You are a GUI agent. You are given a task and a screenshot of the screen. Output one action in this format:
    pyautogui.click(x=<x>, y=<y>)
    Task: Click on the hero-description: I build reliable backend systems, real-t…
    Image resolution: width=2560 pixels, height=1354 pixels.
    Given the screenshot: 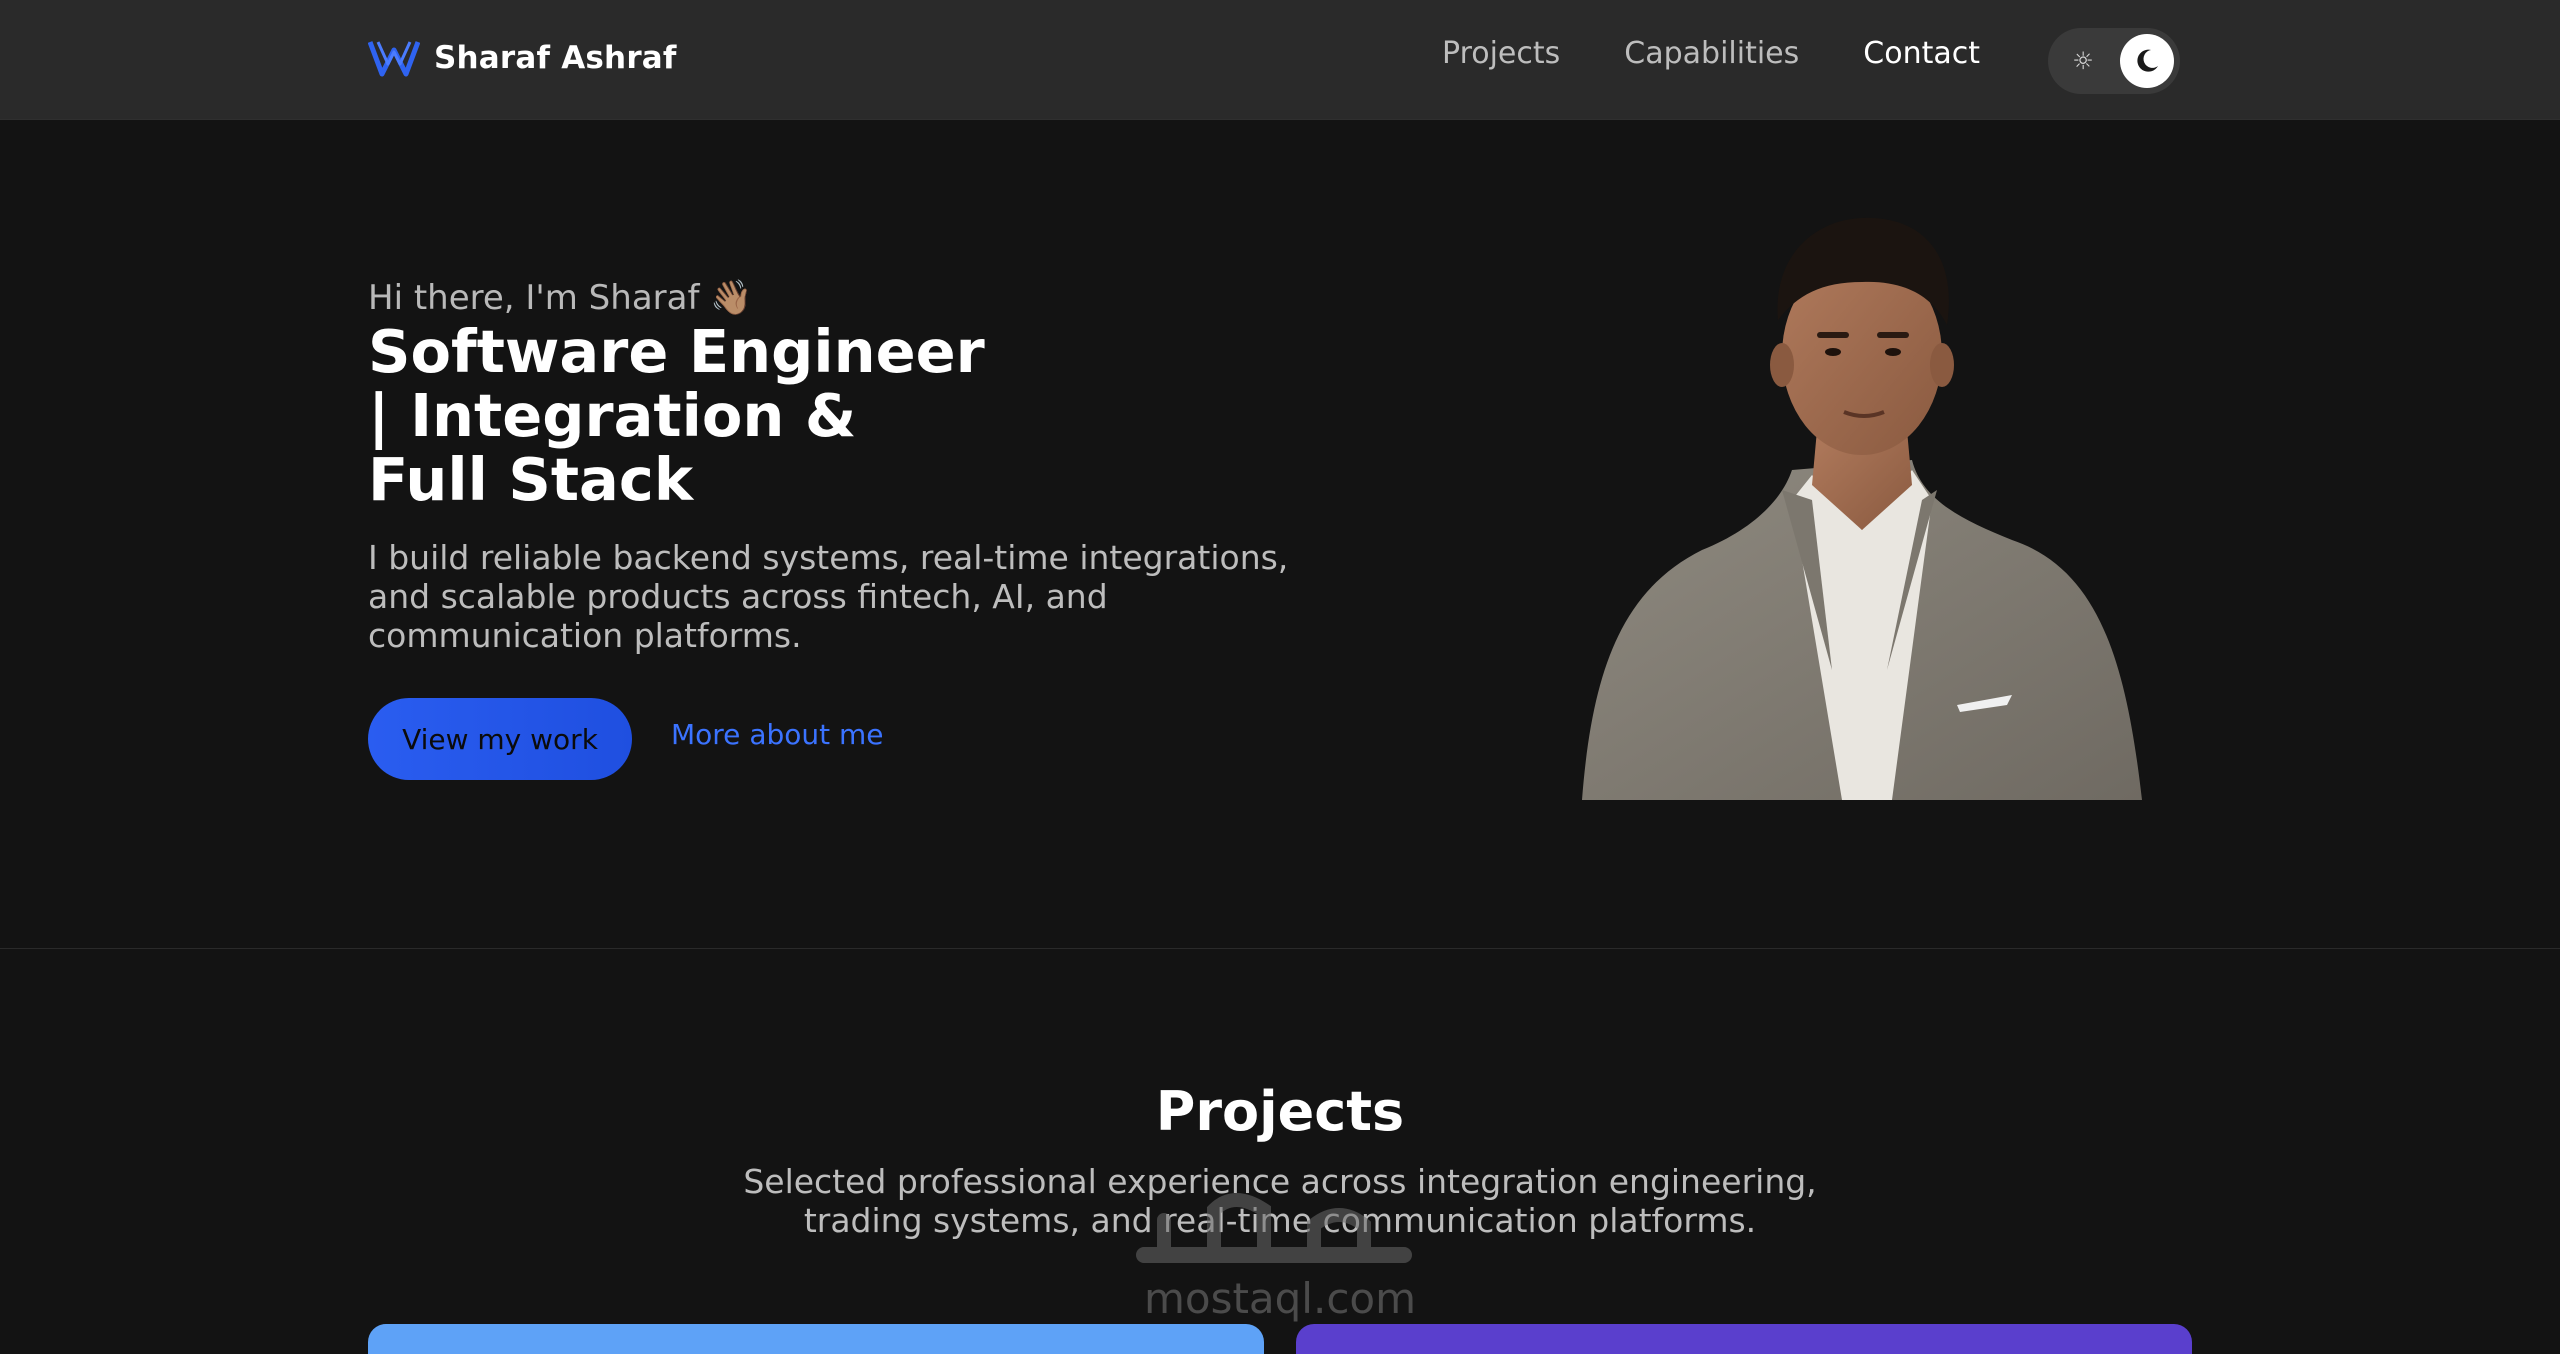 What is the action you would take?
    pyautogui.click(x=828, y=596)
    